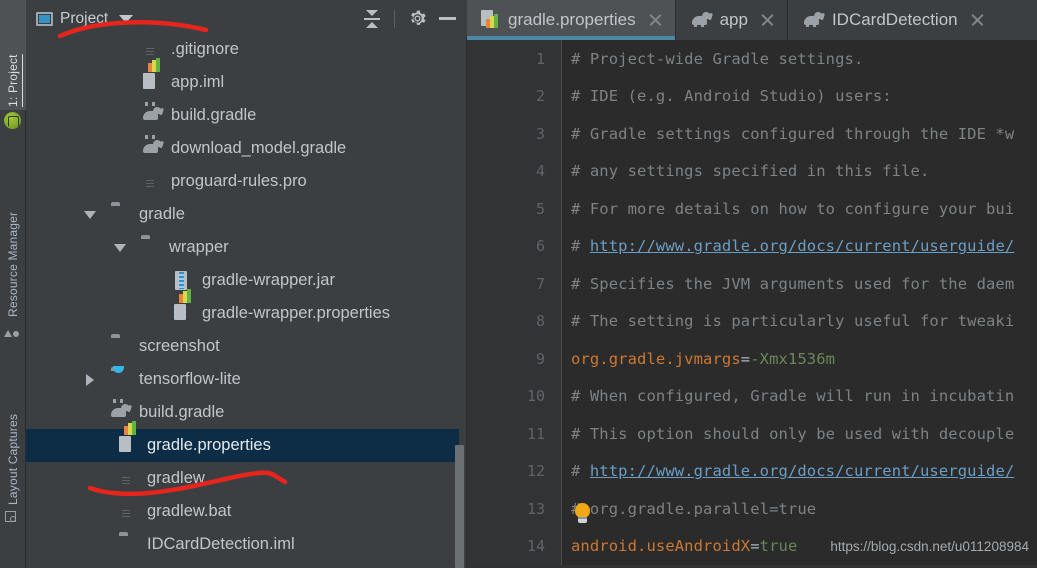 The width and height of the screenshot is (1037, 568). I want to click on editor-tab-bar: gradle.properties app IDCardDetection, so click(752, 20).